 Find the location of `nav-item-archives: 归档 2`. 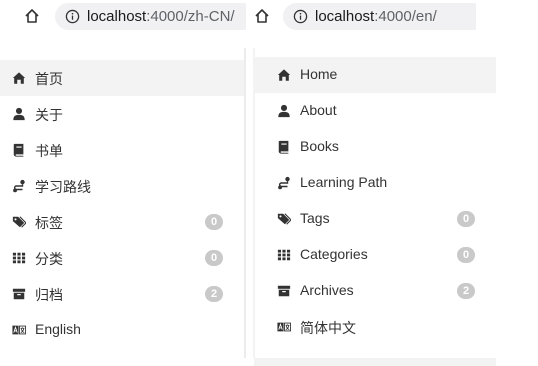

nav-item-archives: 归档 2 is located at coordinates (123, 294).